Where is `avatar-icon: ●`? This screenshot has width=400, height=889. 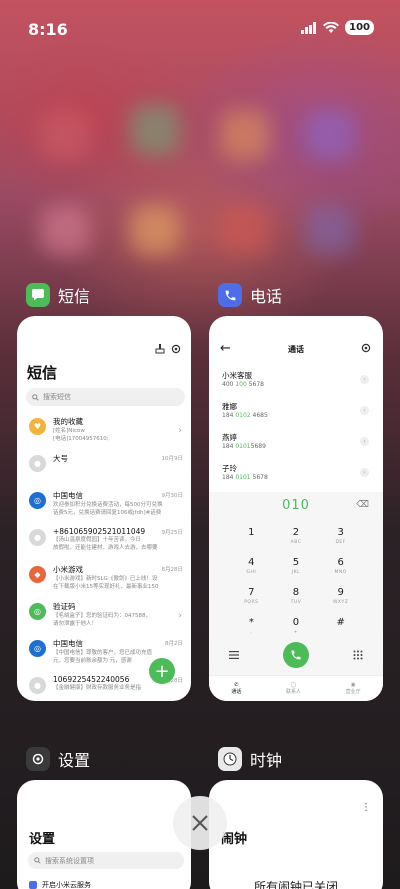
avatar-icon: ● is located at coordinates (37, 537).